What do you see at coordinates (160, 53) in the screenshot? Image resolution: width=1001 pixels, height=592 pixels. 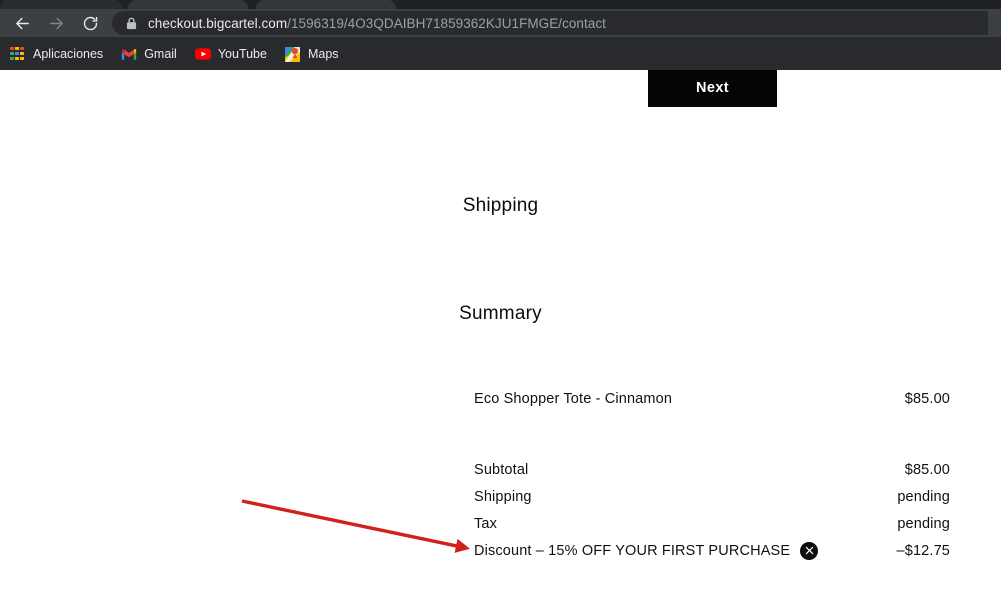 I see `bookmark-label: Gmail` at bounding box center [160, 53].